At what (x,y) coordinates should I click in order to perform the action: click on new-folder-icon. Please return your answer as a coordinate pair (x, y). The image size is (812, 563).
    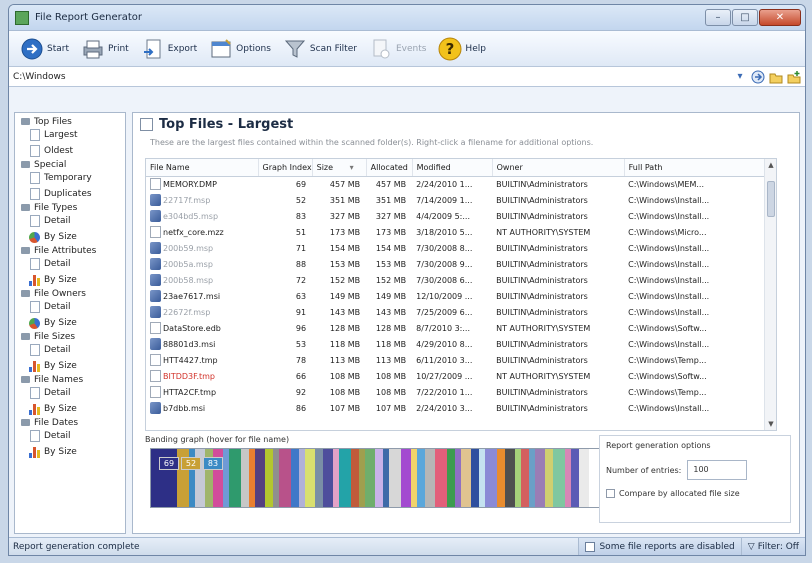
    Looking at the image, I should click on (794, 77).